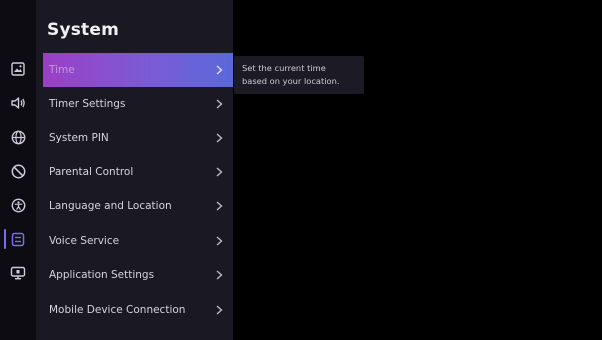 The height and width of the screenshot is (340, 602). Describe the element at coordinates (138, 104) in the screenshot. I see `menu-item-timer-settings: Timer Settings` at that location.